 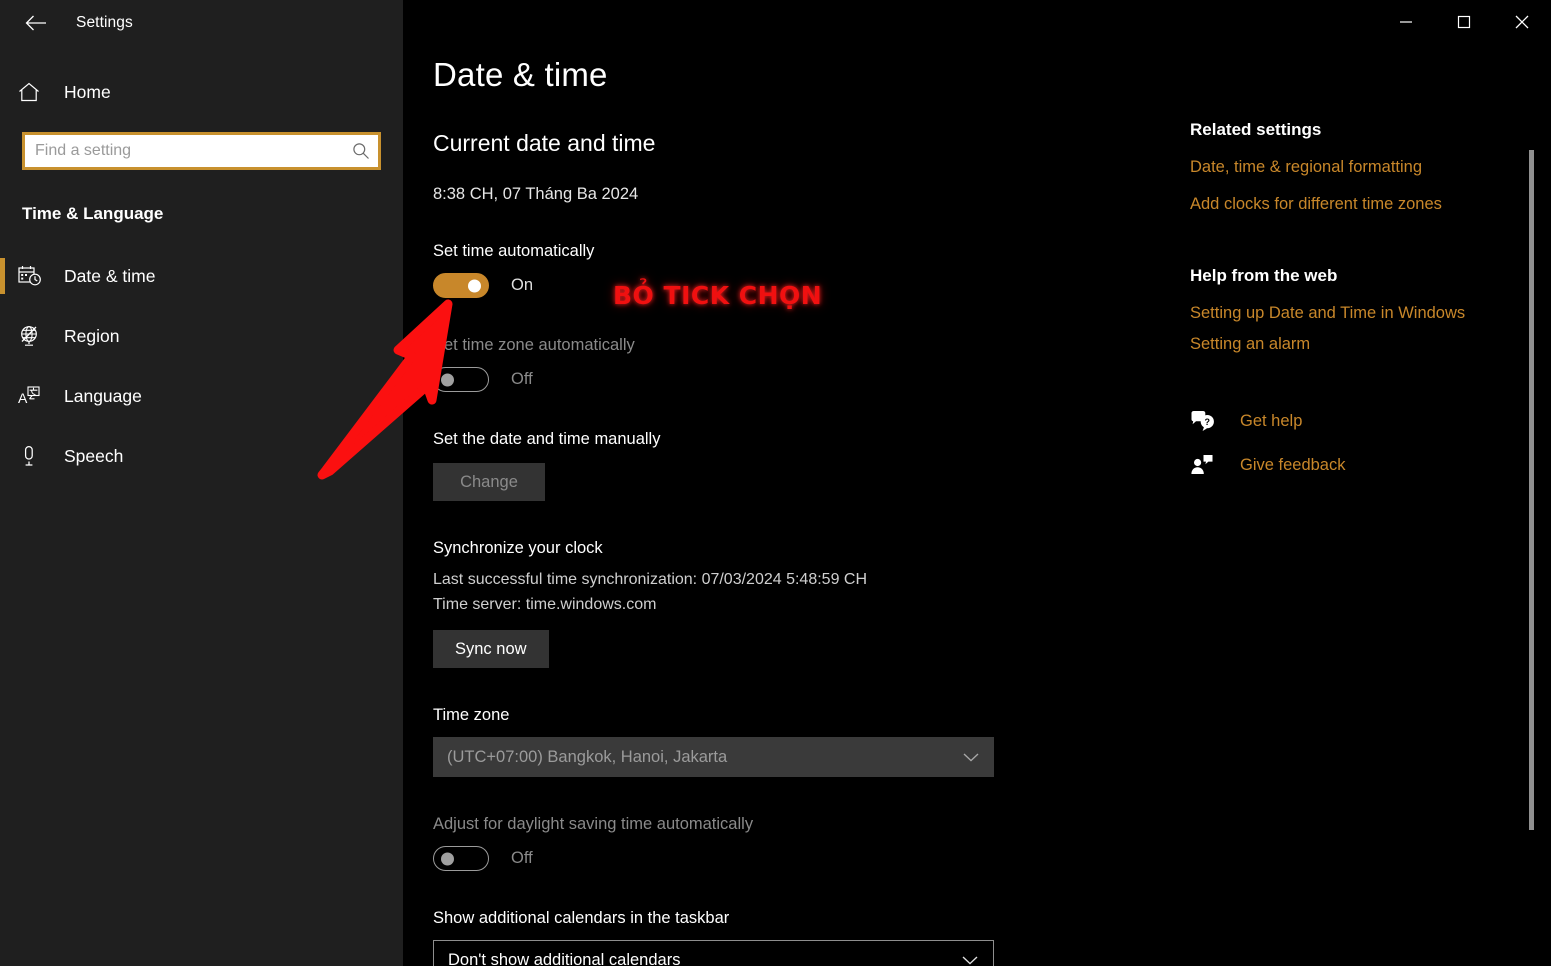 What do you see at coordinates (201, 396) in the screenshot?
I see `sidebar-item-language: A Language` at bounding box center [201, 396].